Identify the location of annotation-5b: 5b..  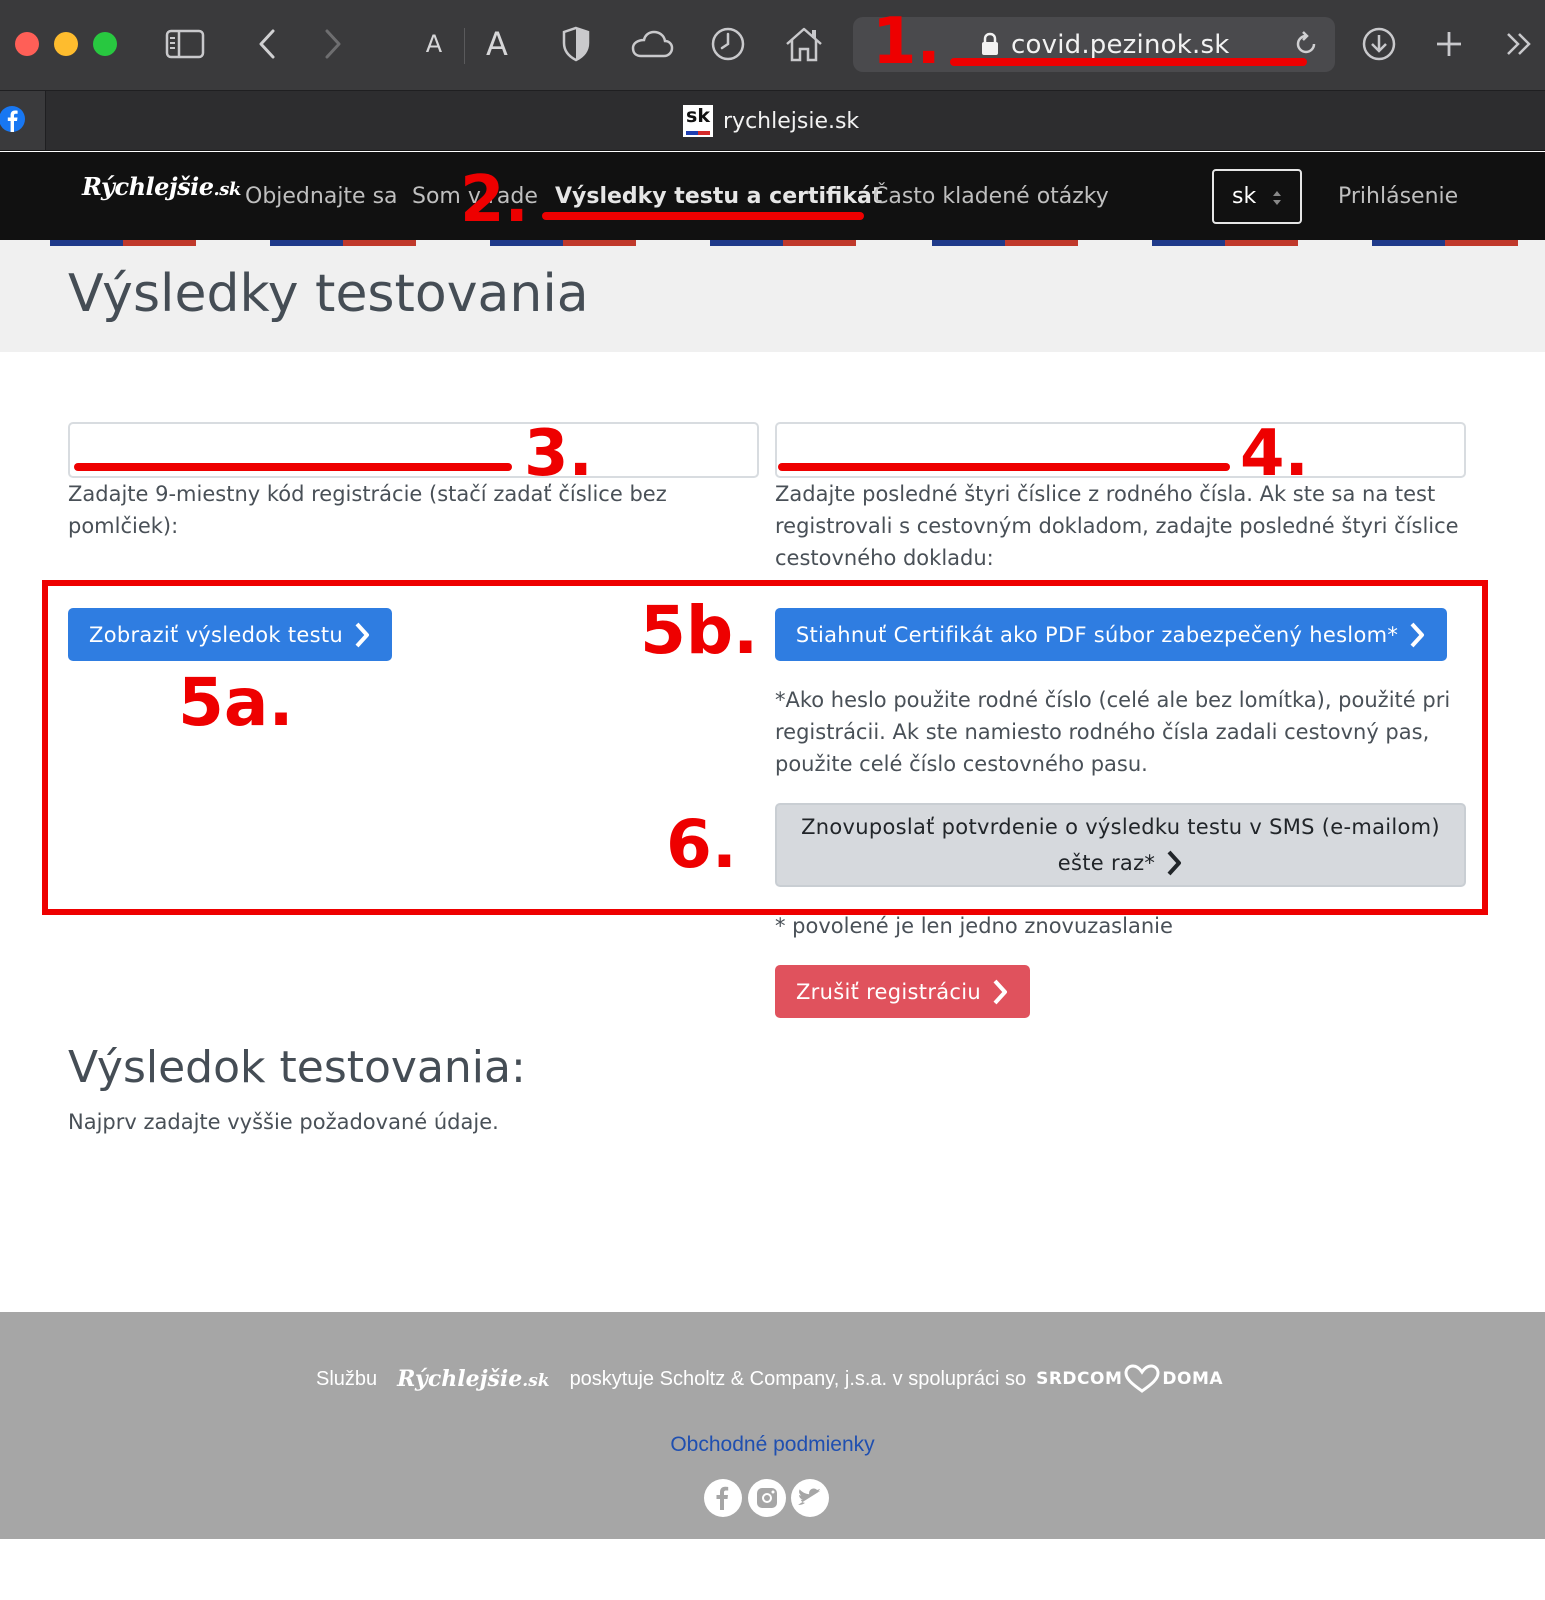
(699, 630).